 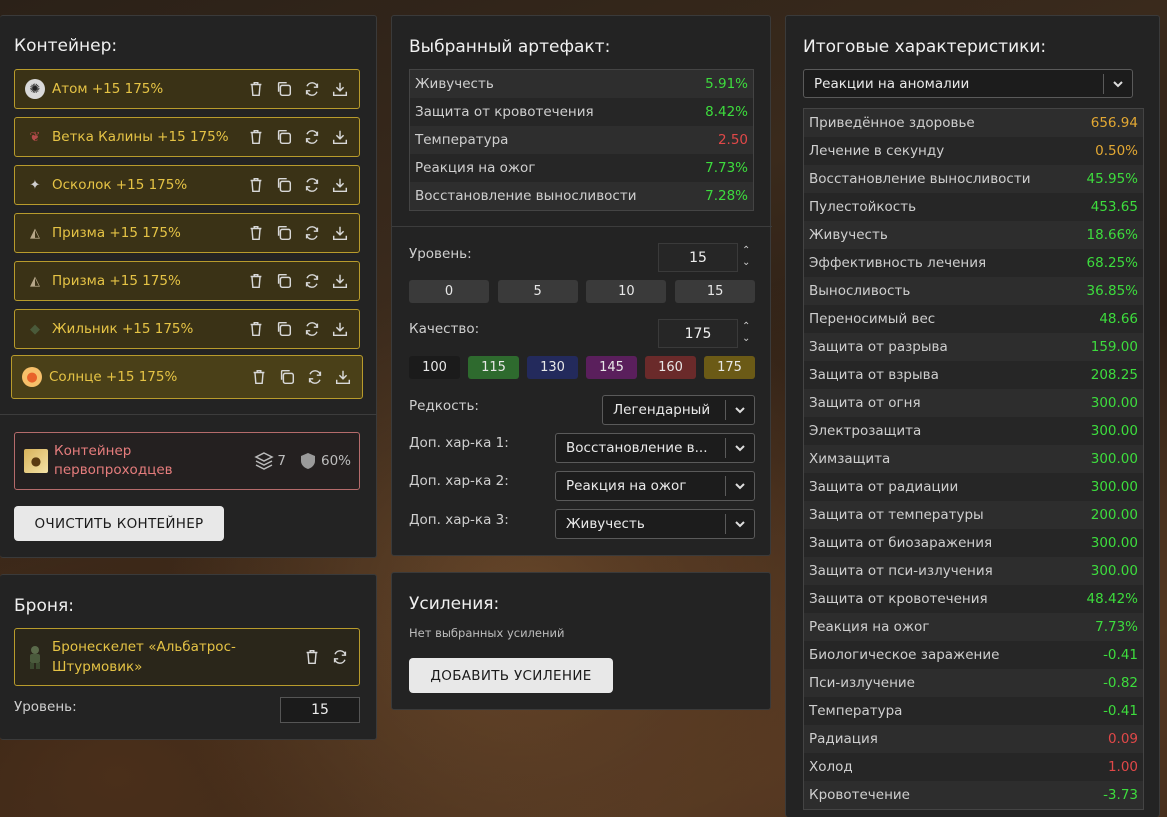 I want to click on artifact-title: Выбранный артефакт:, so click(x=510, y=47).